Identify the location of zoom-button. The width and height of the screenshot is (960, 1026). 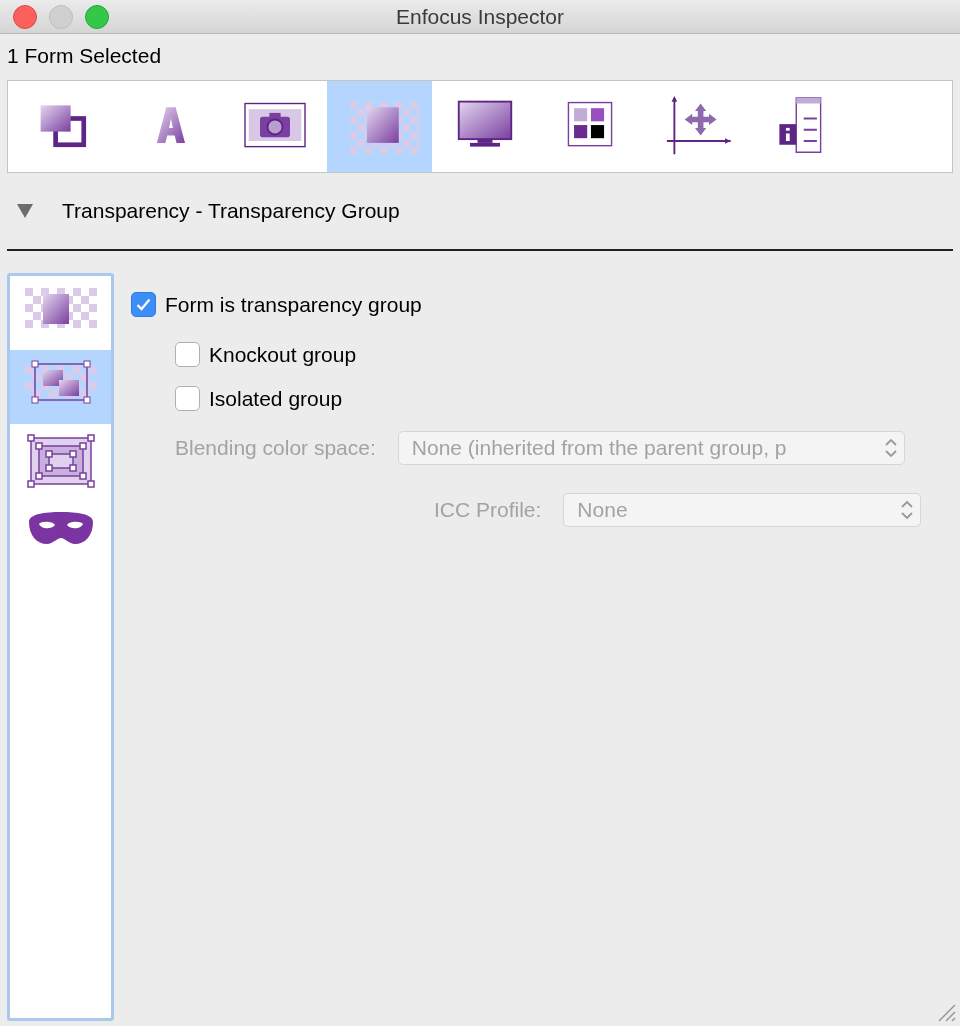
(97, 16).